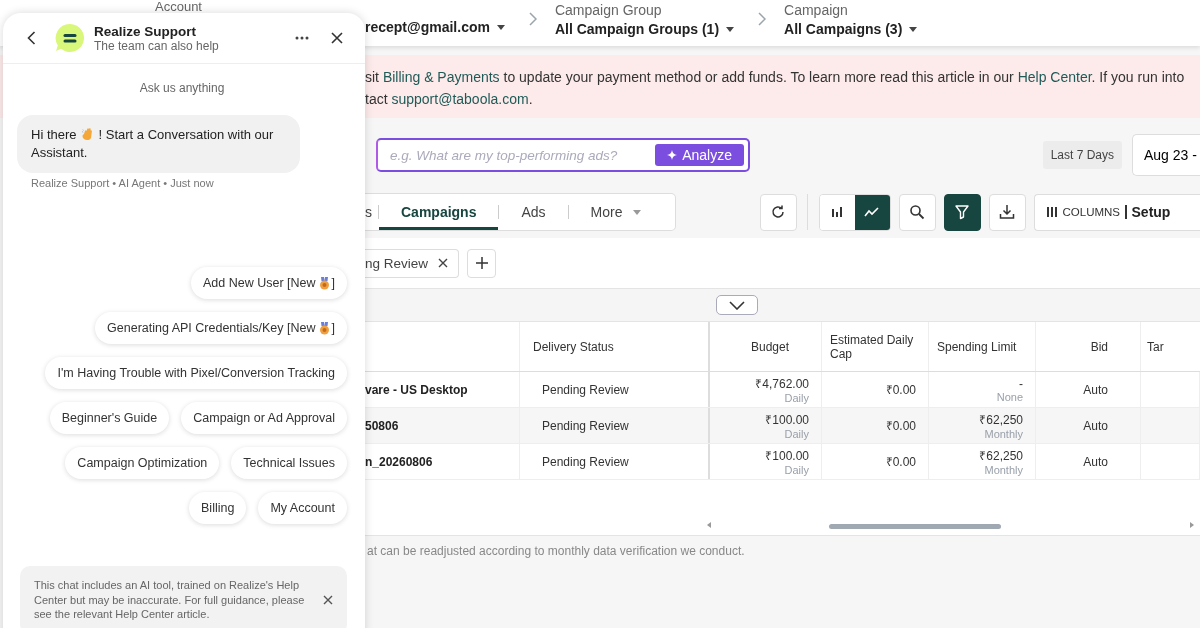 The image size is (1200, 628). Describe the element at coordinates (1166, 155) in the screenshot. I see `date-range-button: Aug 23 -` at that location.